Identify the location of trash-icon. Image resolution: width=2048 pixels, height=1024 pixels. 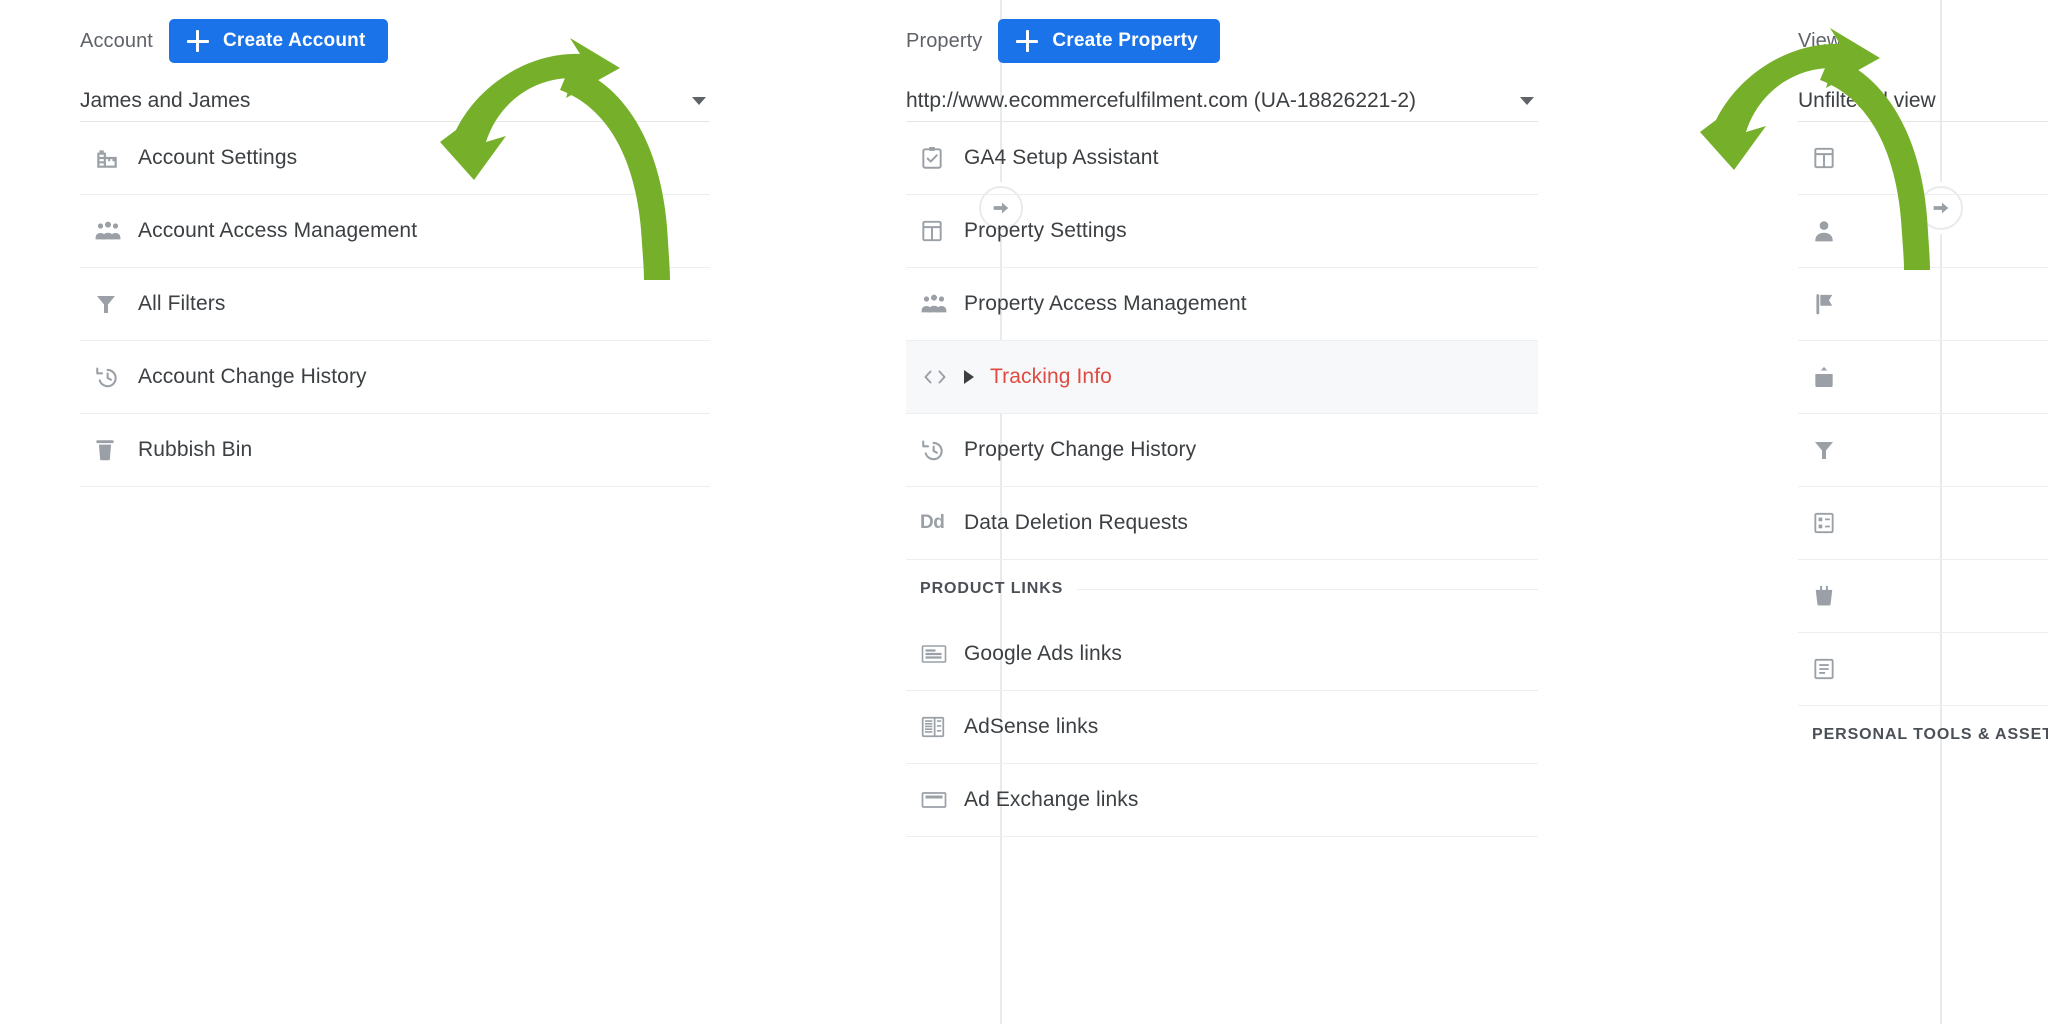
(116, 450).